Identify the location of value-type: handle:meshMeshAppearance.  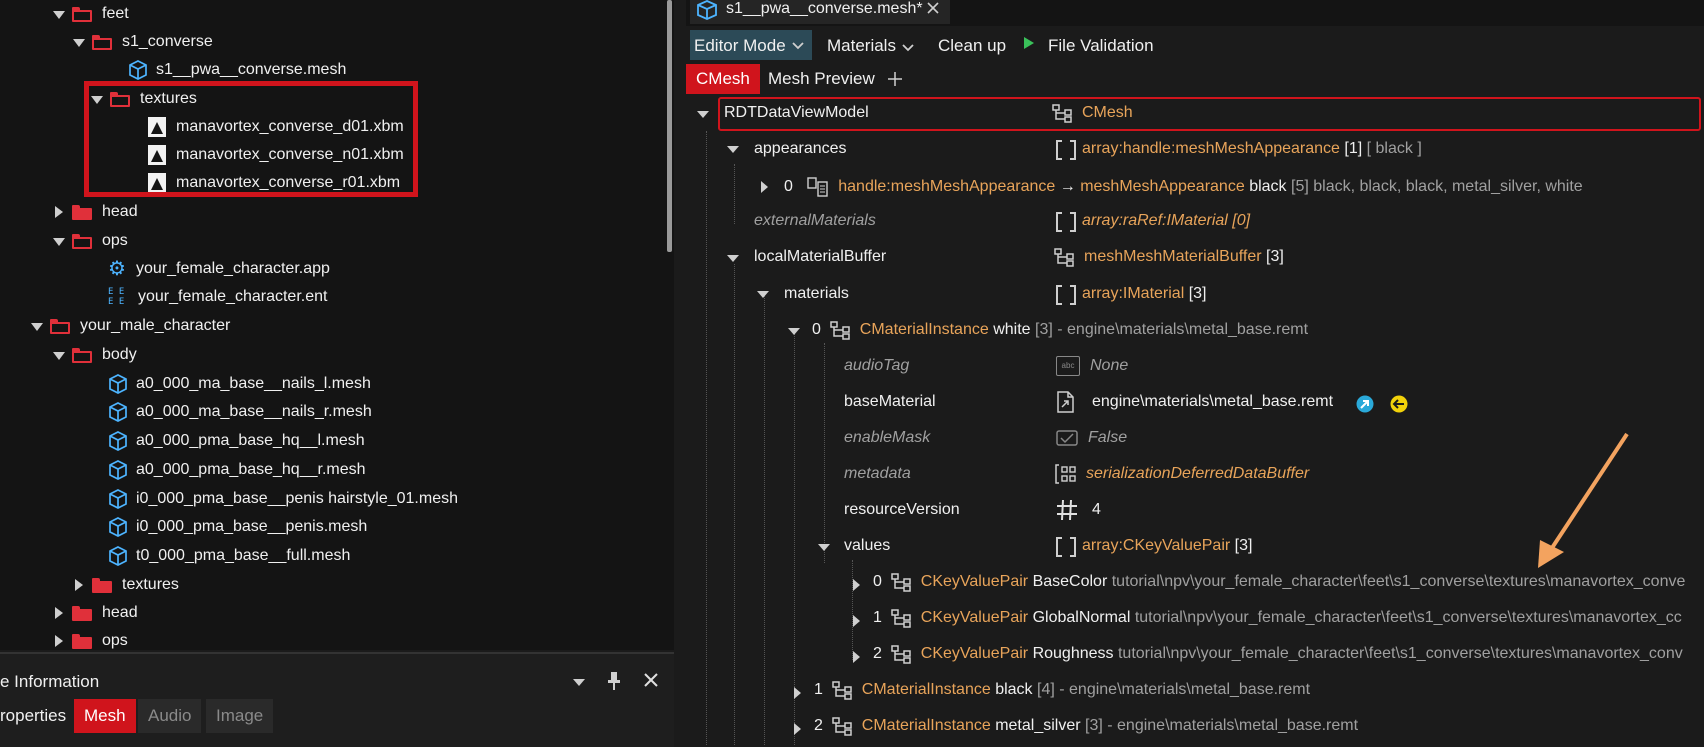
(947, 186).